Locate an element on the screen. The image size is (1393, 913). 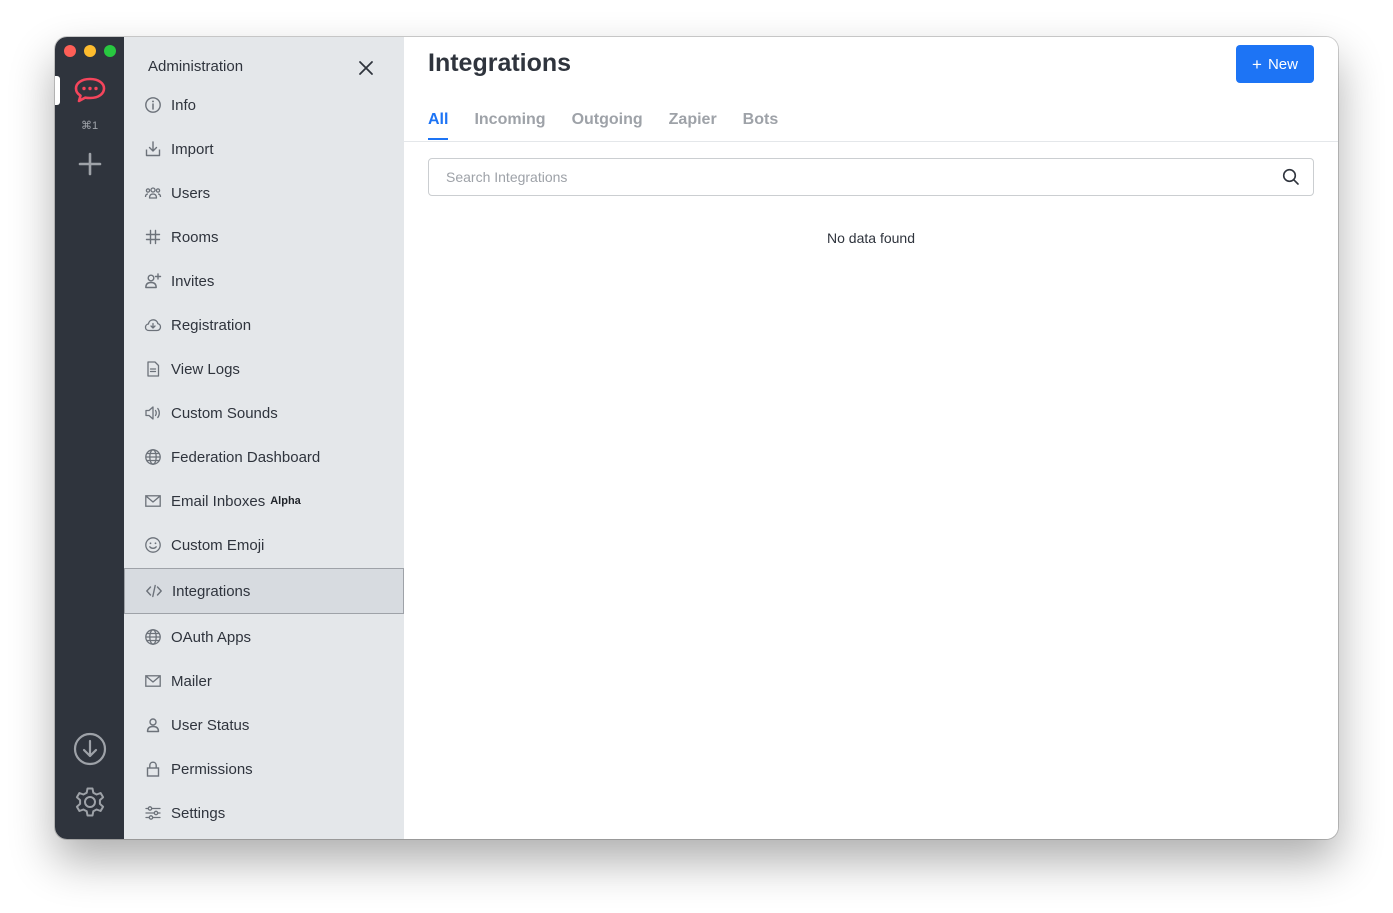
window-controls is located at coordinates (90, 51).